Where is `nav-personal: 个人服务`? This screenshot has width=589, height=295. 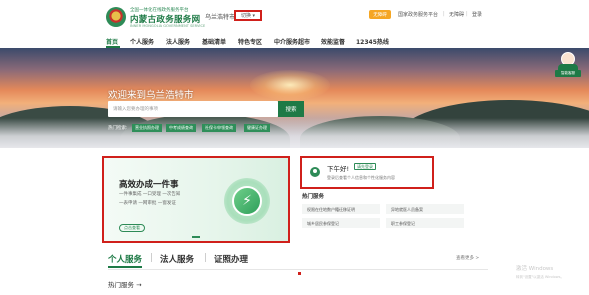 nav-personal: 个人服务 is located at coordinates (142, 41).